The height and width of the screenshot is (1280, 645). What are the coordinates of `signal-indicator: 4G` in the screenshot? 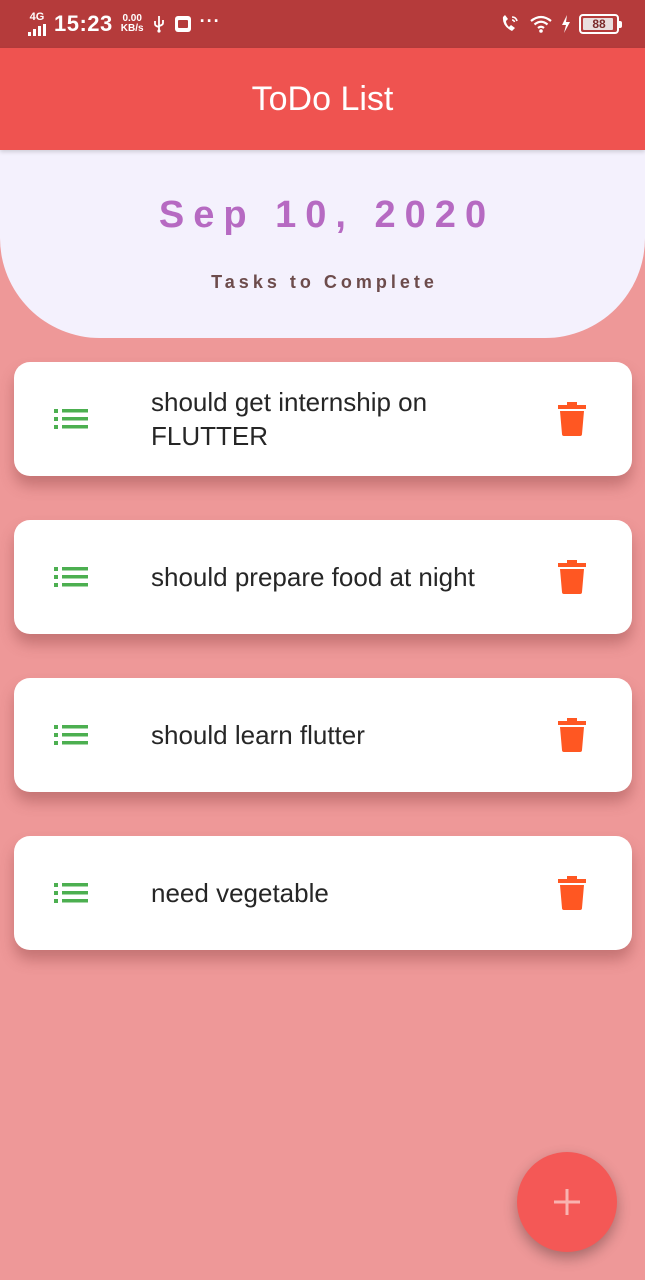 It's located at (37, 24).